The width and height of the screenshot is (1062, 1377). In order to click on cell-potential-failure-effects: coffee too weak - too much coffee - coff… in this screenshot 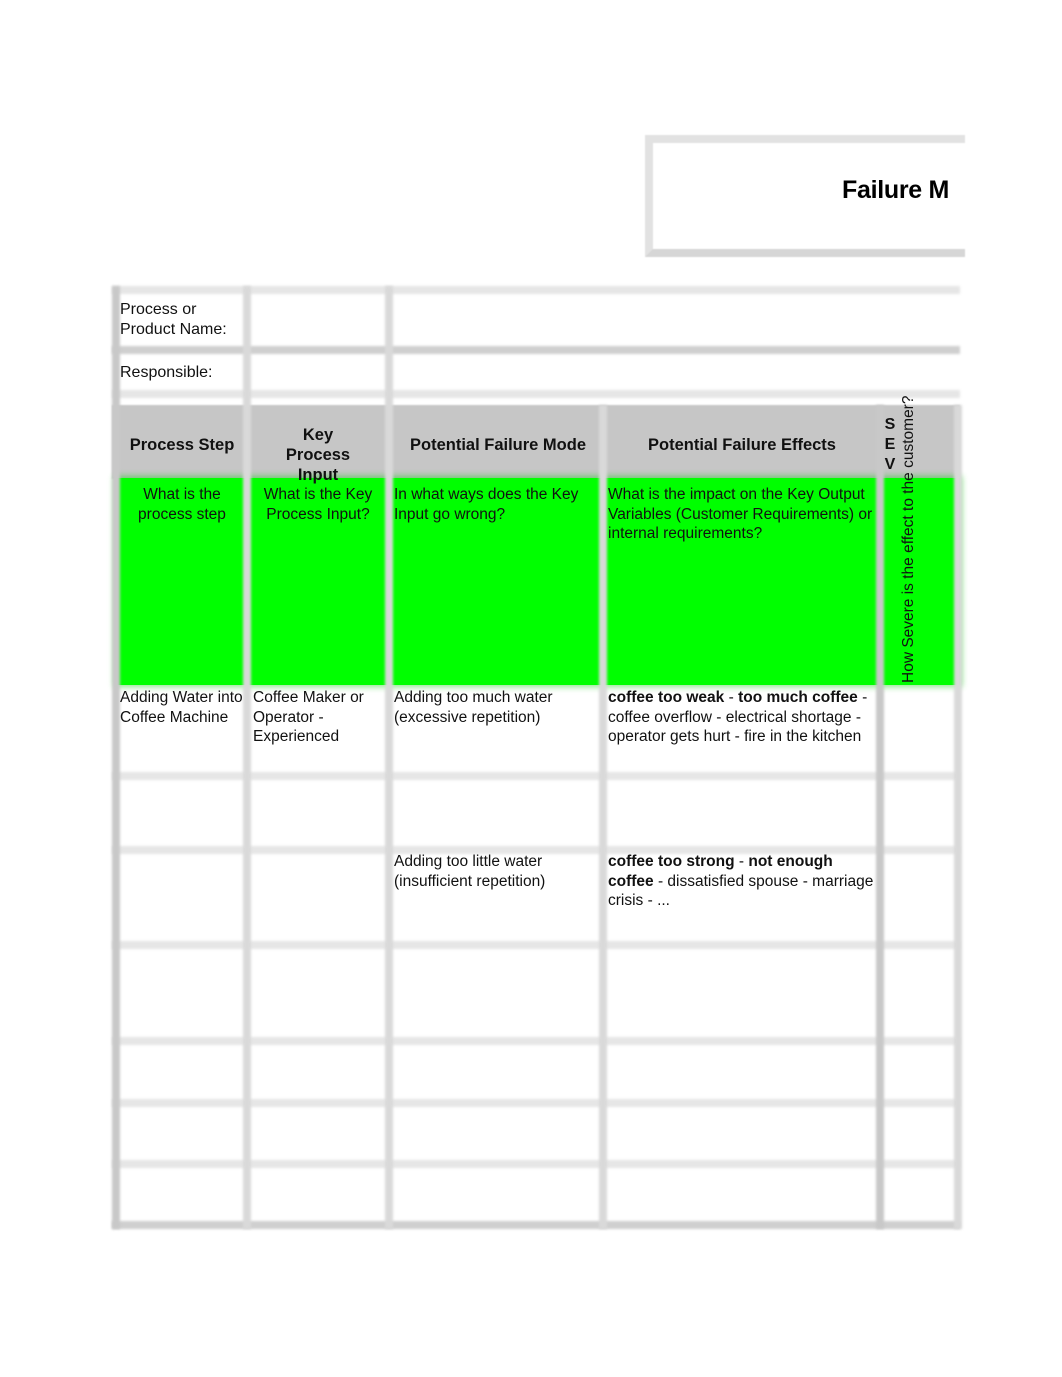, I will do `click(744, 717)`.